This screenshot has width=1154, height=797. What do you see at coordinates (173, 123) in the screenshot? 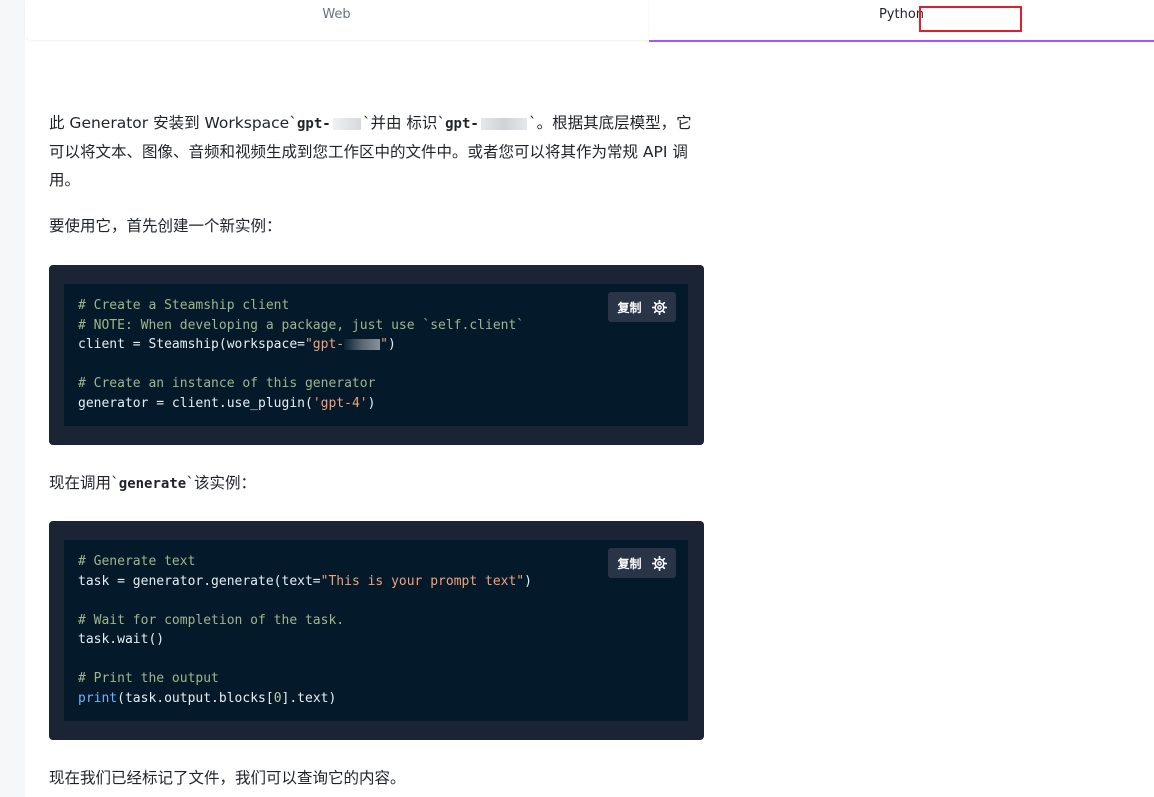
I see `intro-text-1: 此 Generator 安装到 Workspace`` at bounding box center [173, 123].